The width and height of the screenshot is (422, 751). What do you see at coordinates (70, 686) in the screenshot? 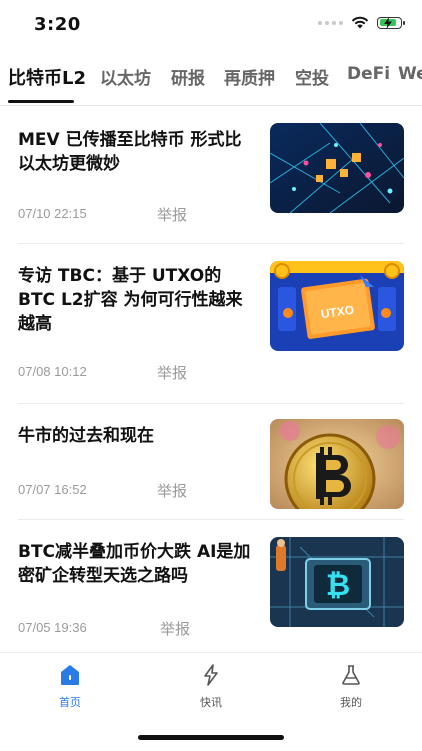
I see `nav-home: 首页` at bounding box center [70, 686].